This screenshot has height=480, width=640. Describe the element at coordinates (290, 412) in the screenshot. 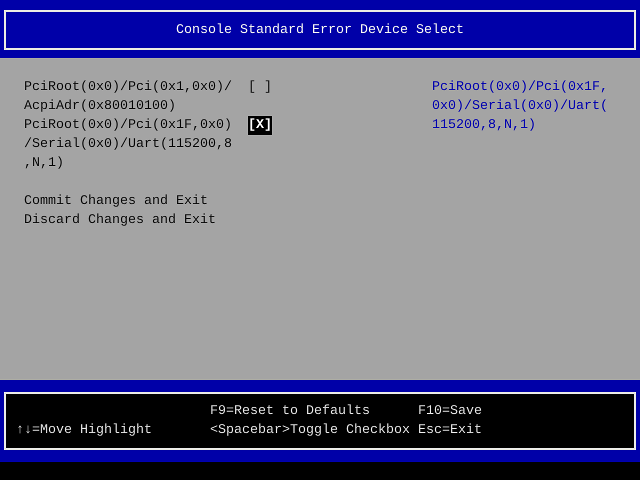

I see `key-hint: F9=Reset to Defaults` at that location.